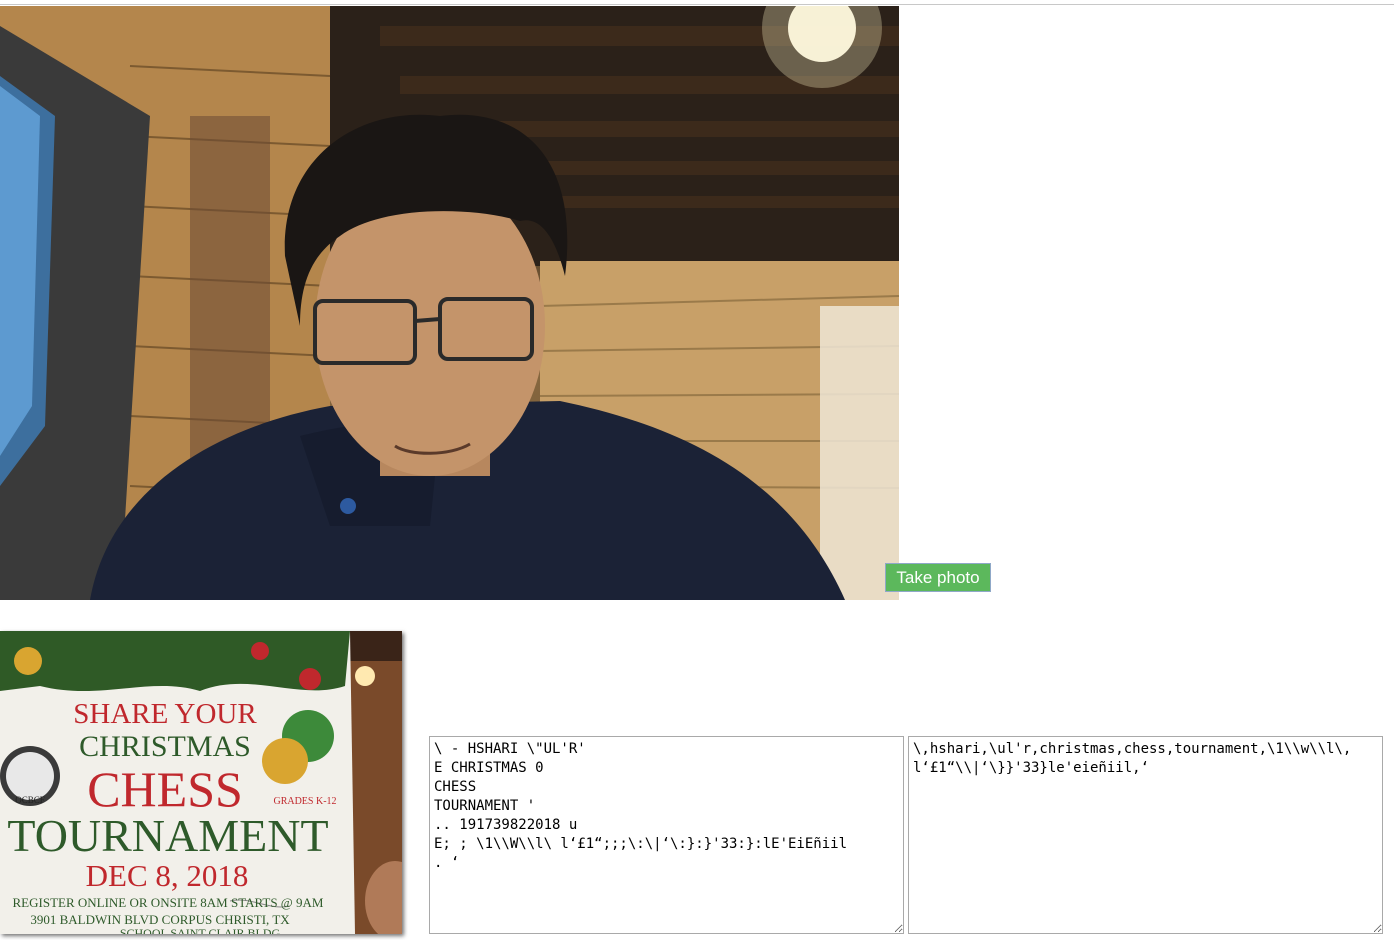 The width and height of the screenshot is (1394, 940). Describe the element at coordinates (167, 835) in the screenshot. I see `flyer-line-4: TOURNAMENT` at that location.